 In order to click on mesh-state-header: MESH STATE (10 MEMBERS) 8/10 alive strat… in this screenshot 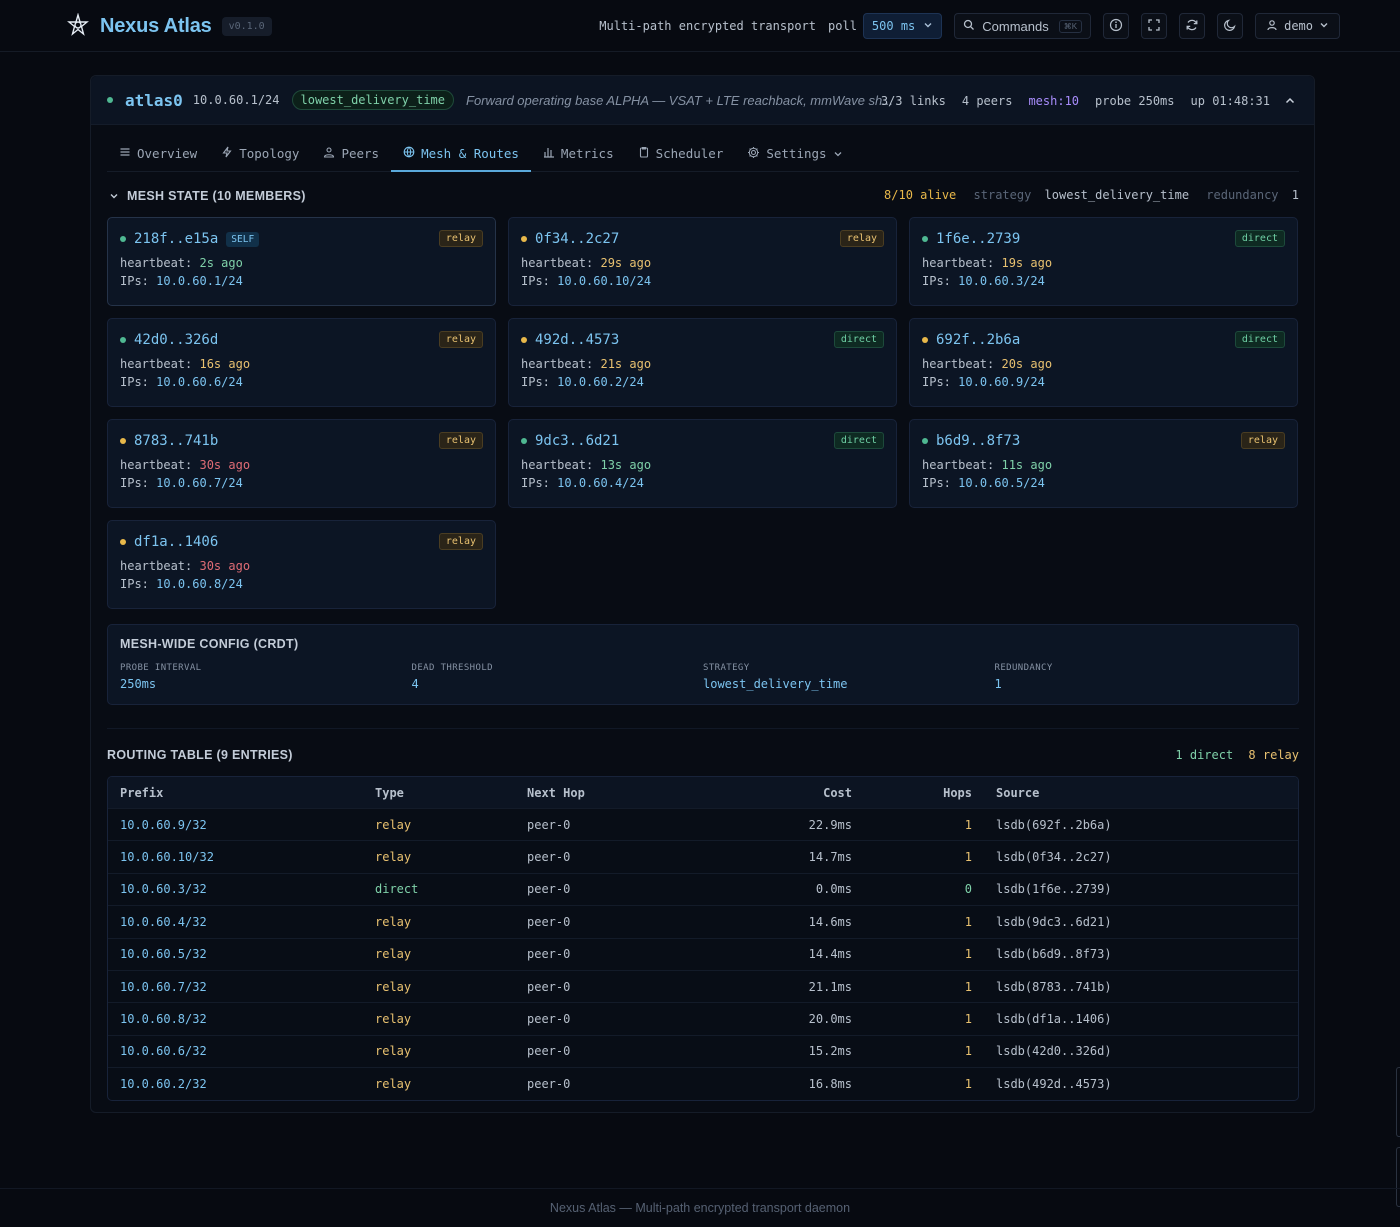, I will do `click(704, 196)`.